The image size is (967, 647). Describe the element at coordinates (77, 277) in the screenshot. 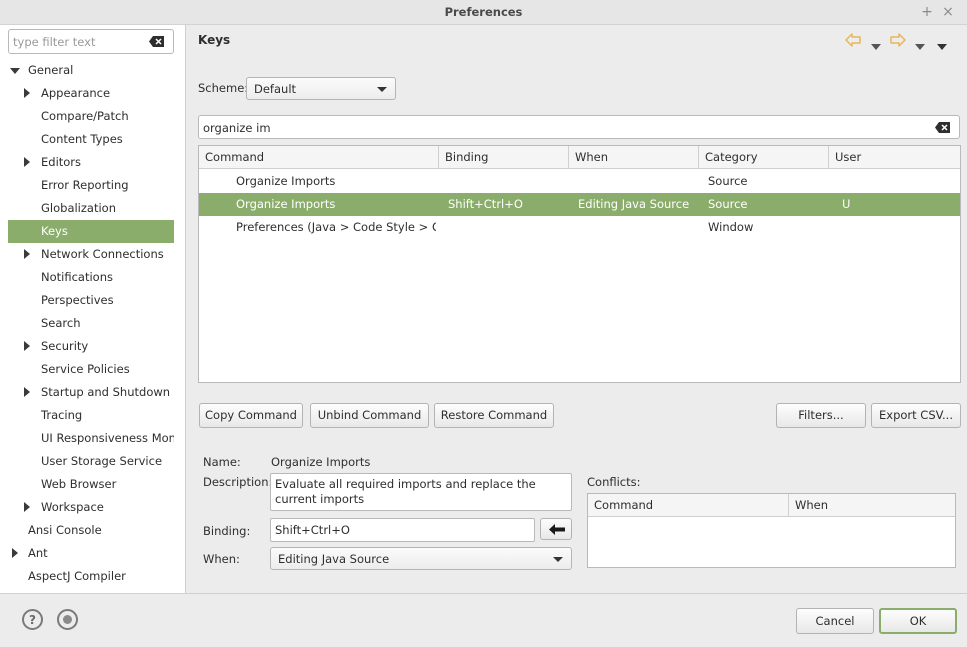

I see `tree-item-label: Notifications` at that location.